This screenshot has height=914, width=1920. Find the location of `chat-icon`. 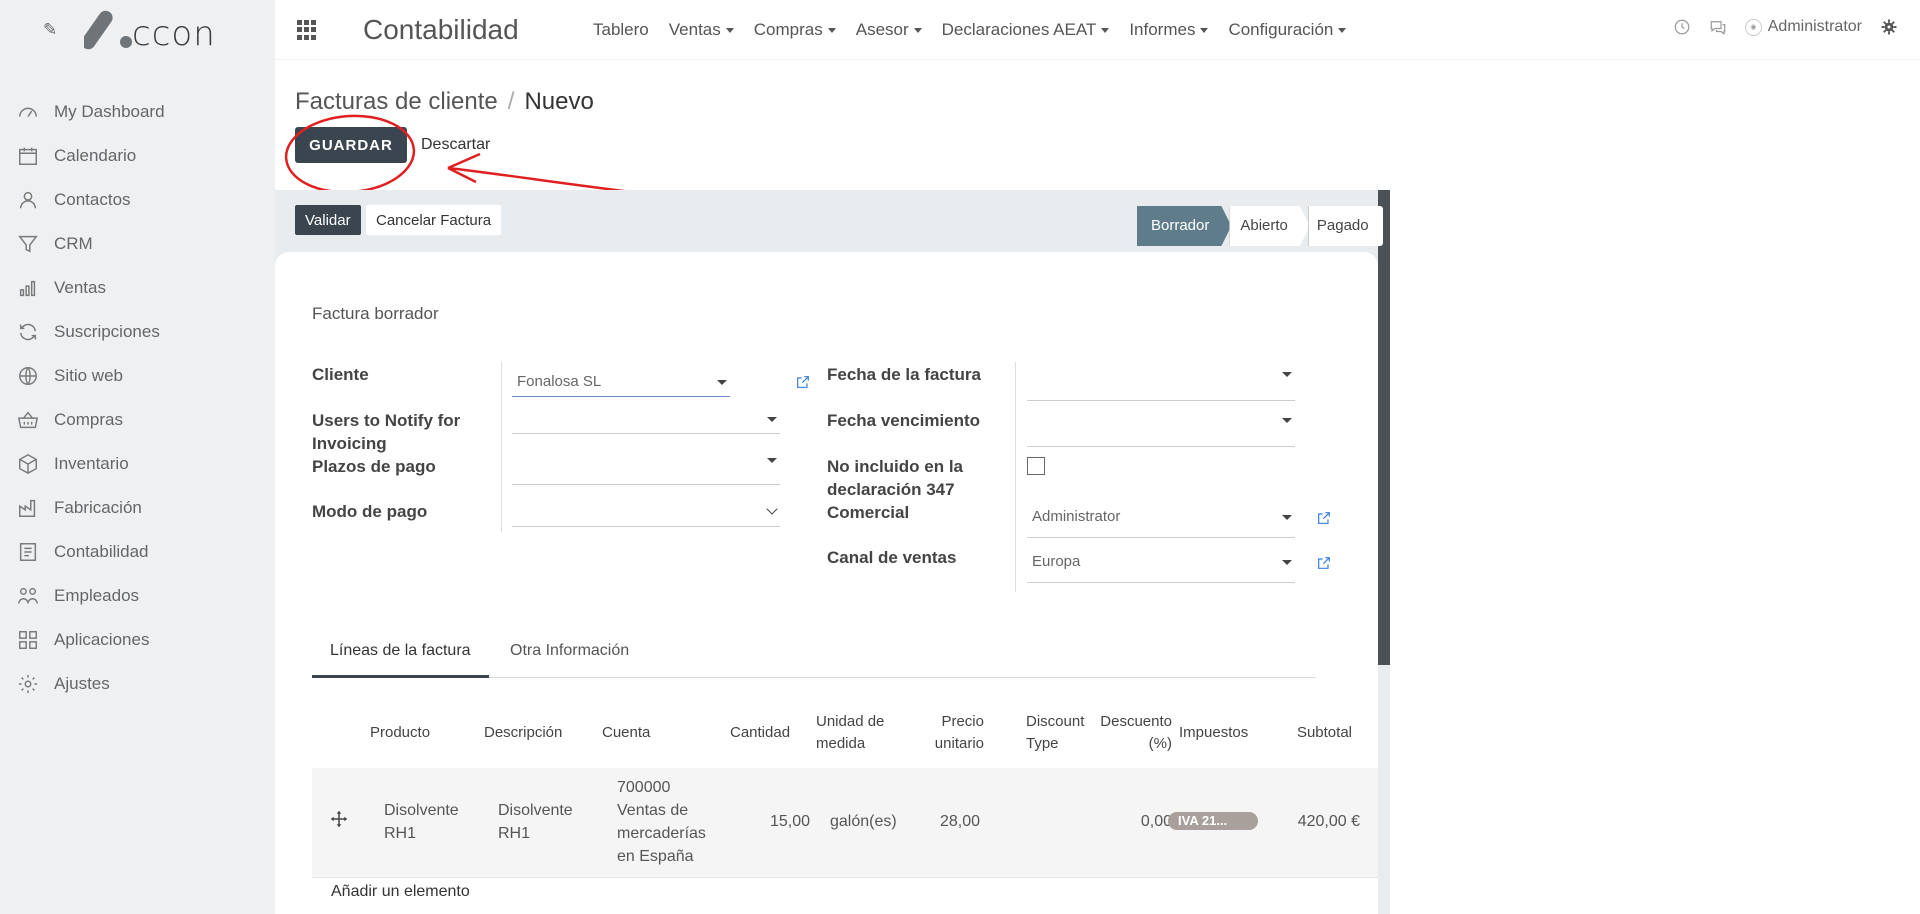

chat-icon is located at coordinates (1718, 27).